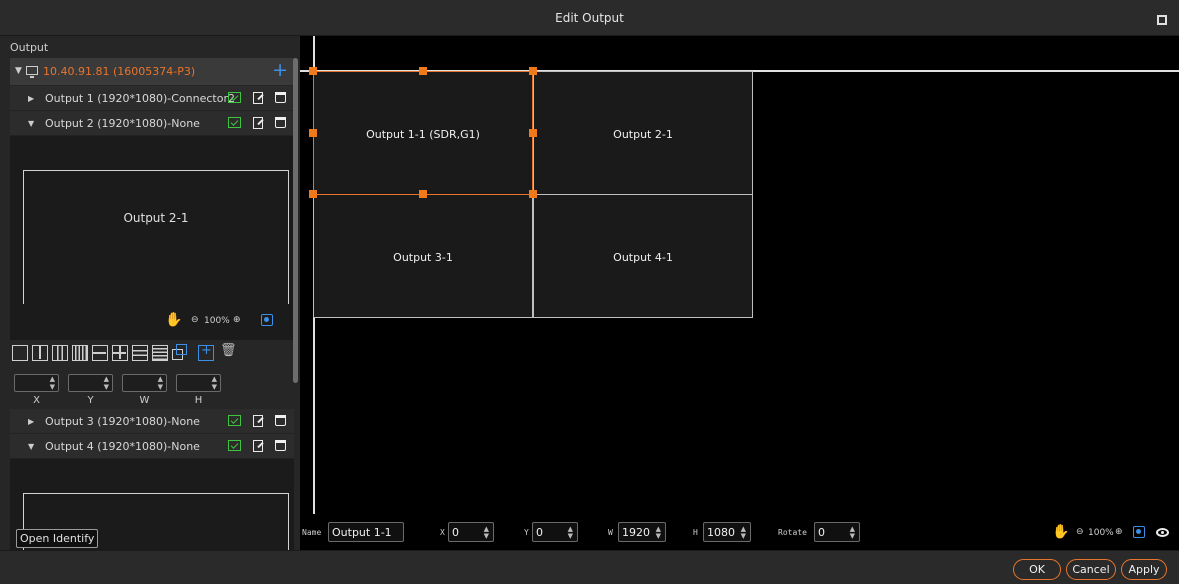  What do you see at coordinates (455, 532) in the screenshot?
I see `x-value: 0` at bounding box center [455, 532].